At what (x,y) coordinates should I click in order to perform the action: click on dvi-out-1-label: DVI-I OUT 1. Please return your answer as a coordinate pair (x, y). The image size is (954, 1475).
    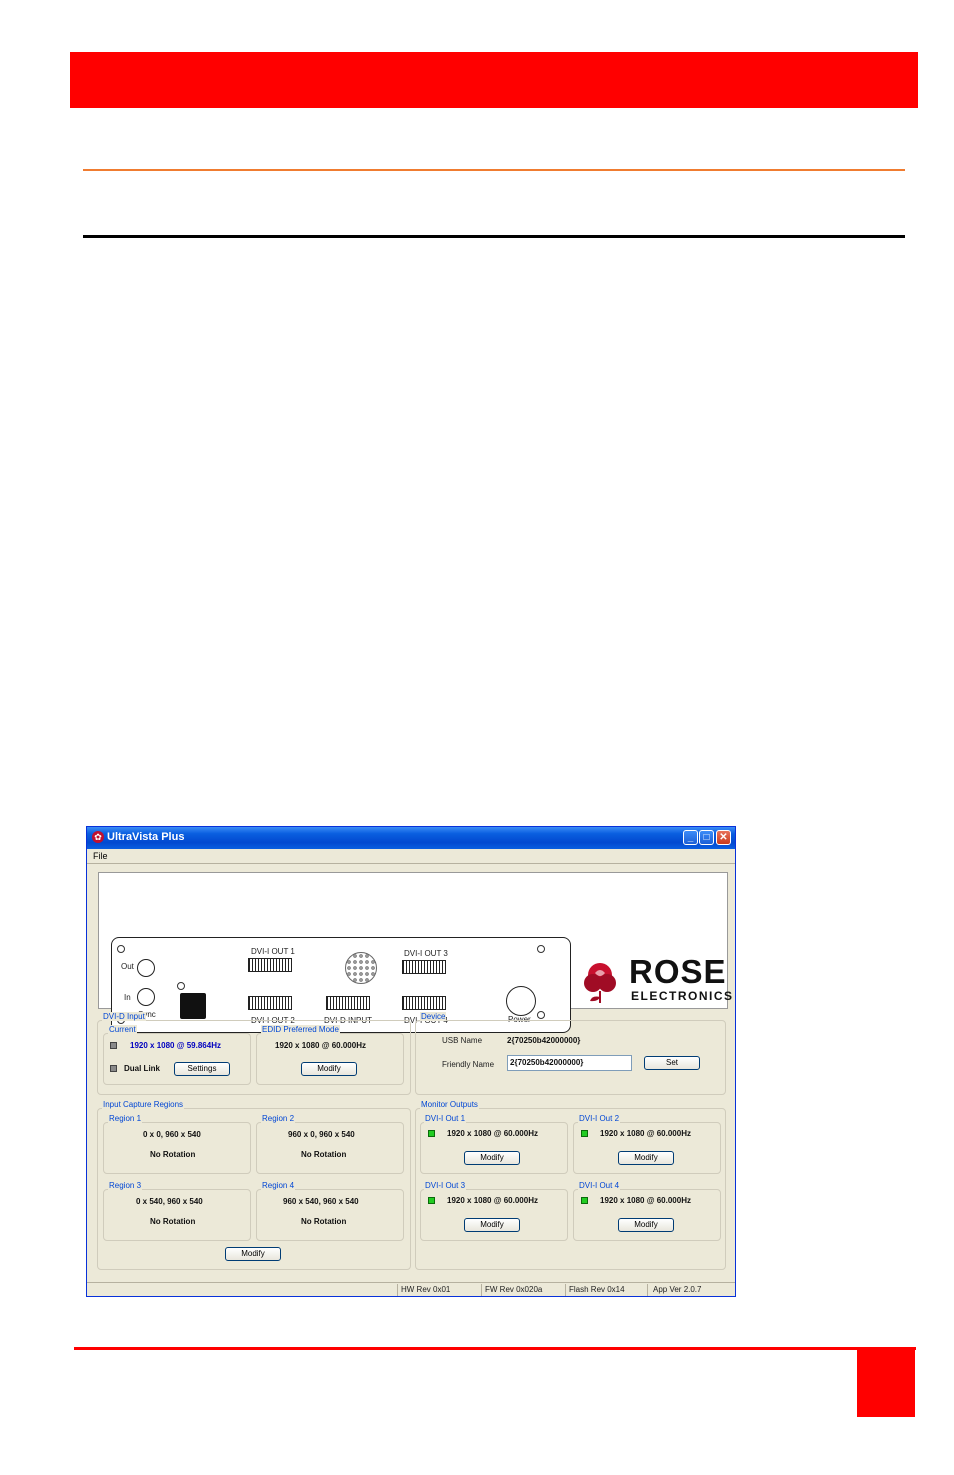
    Looking at the image, I should click on (273, 951).